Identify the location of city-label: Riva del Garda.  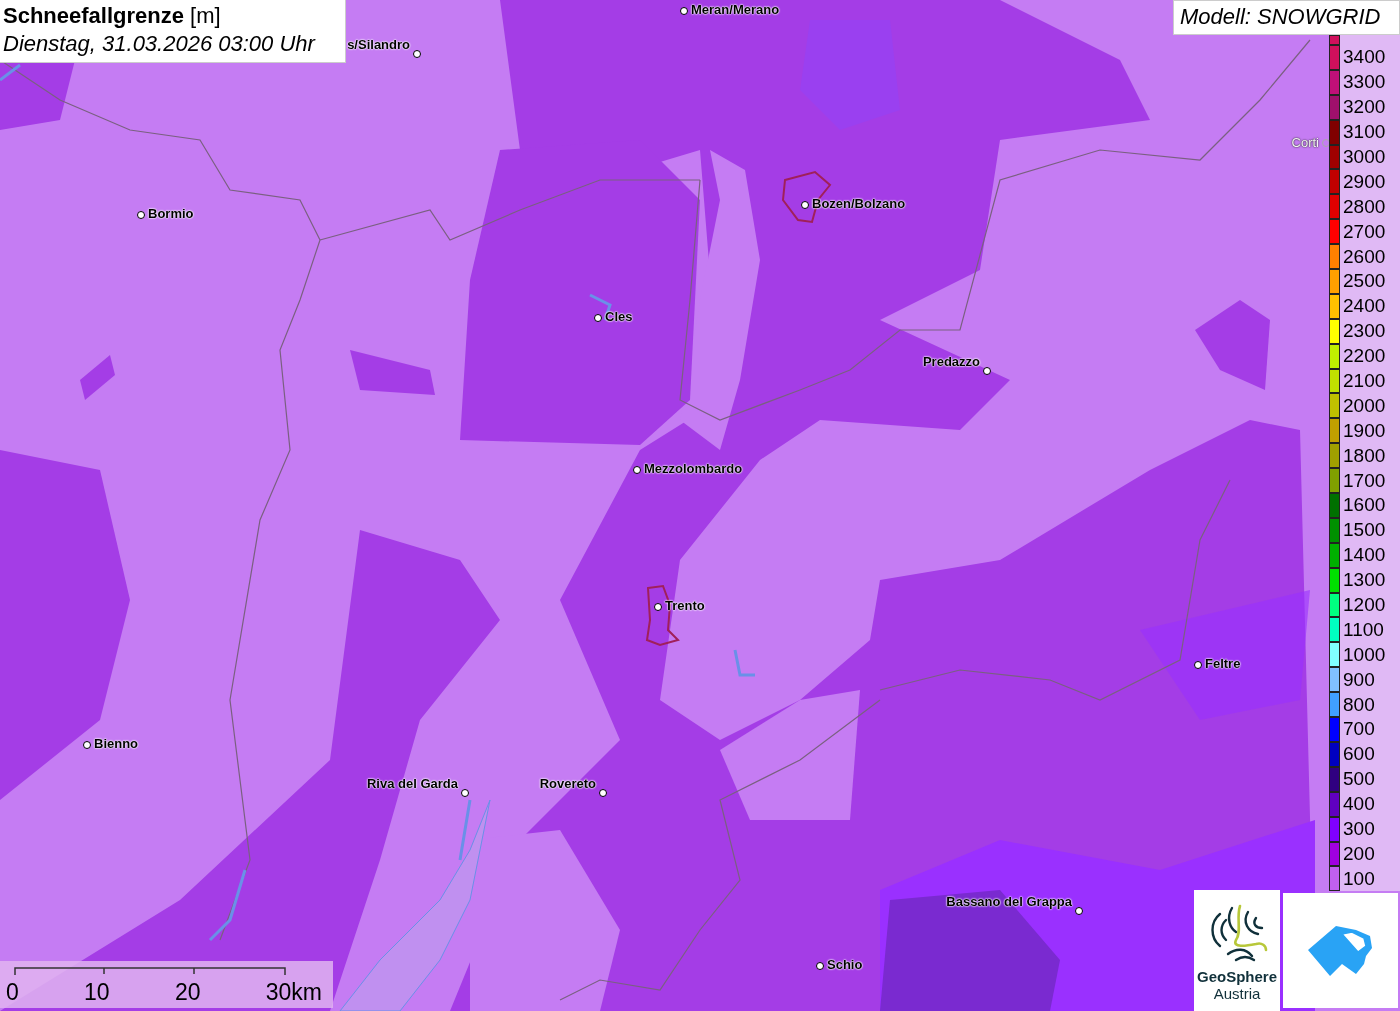
(412, 783).